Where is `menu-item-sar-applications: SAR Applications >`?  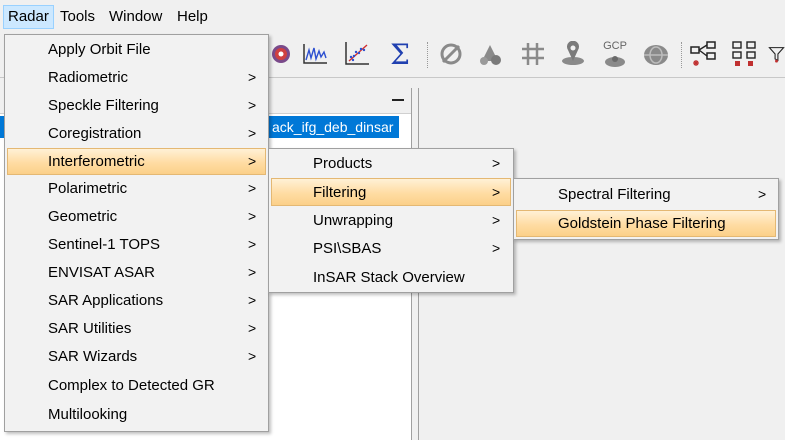 menu-item-sar-applications: SAR Applications > is located at coordinates (136, 300).